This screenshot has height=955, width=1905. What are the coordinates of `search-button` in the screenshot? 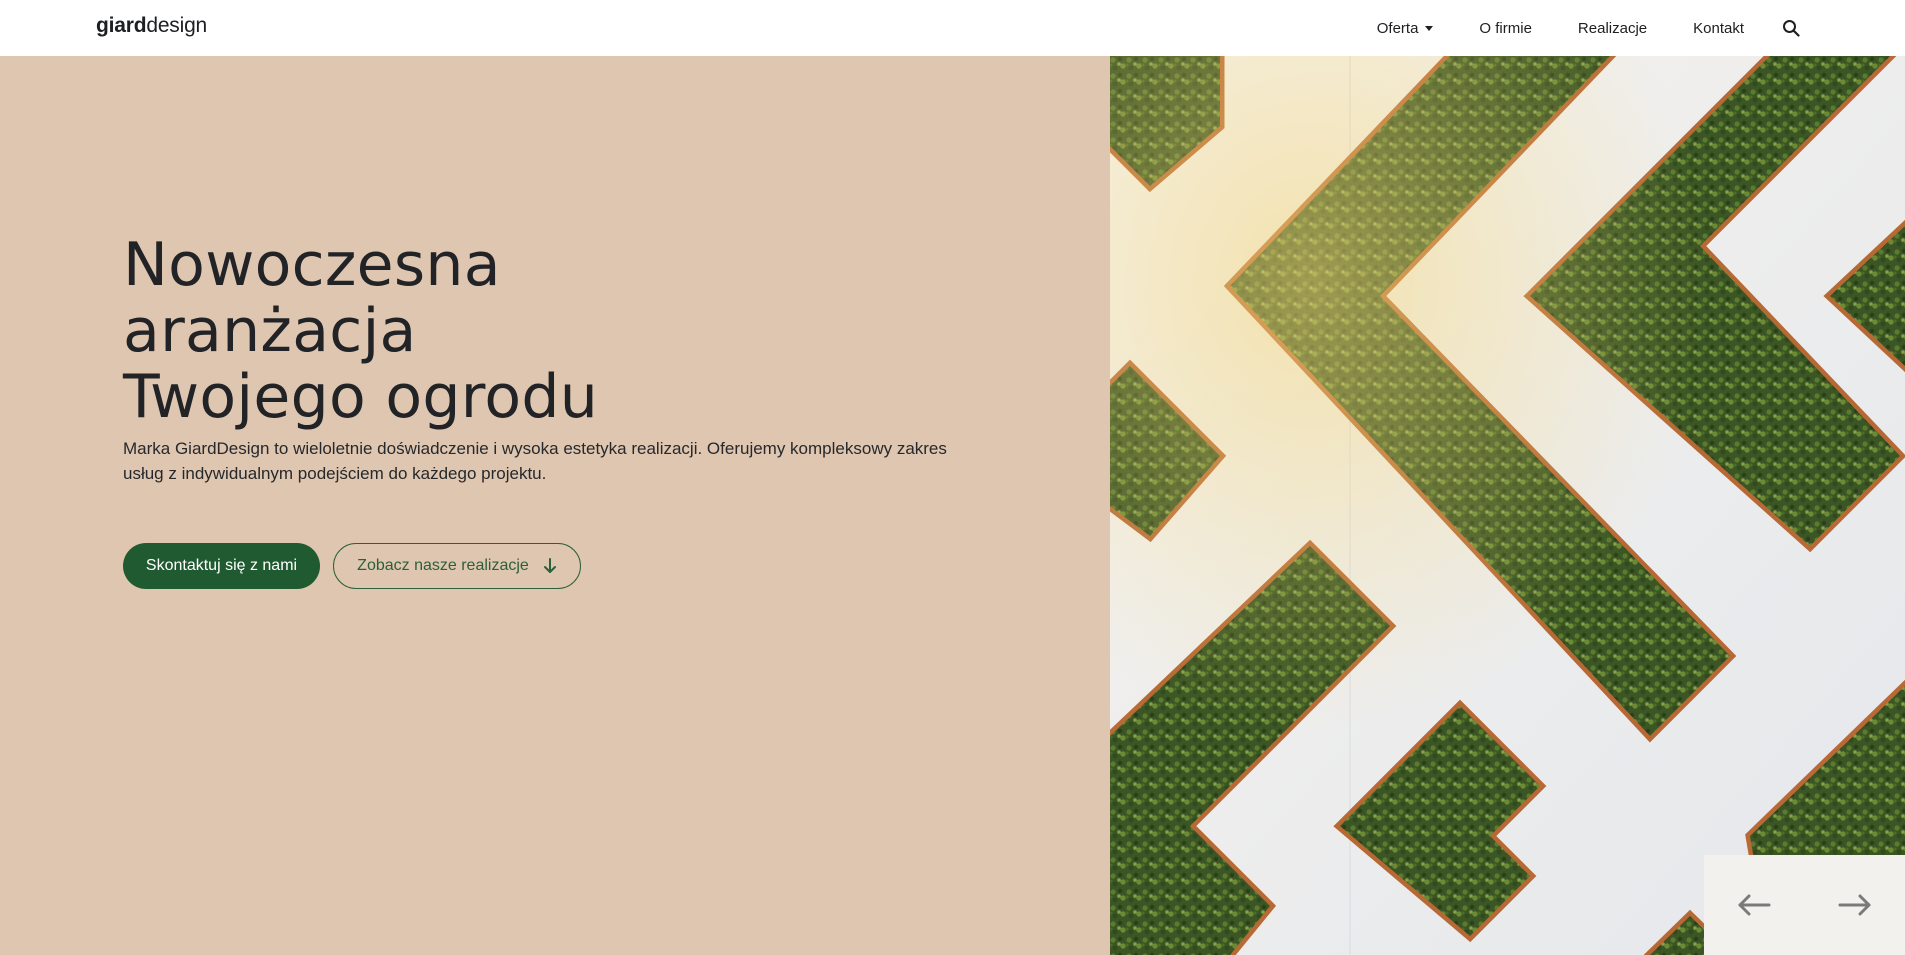 It's located at (1791, 28).